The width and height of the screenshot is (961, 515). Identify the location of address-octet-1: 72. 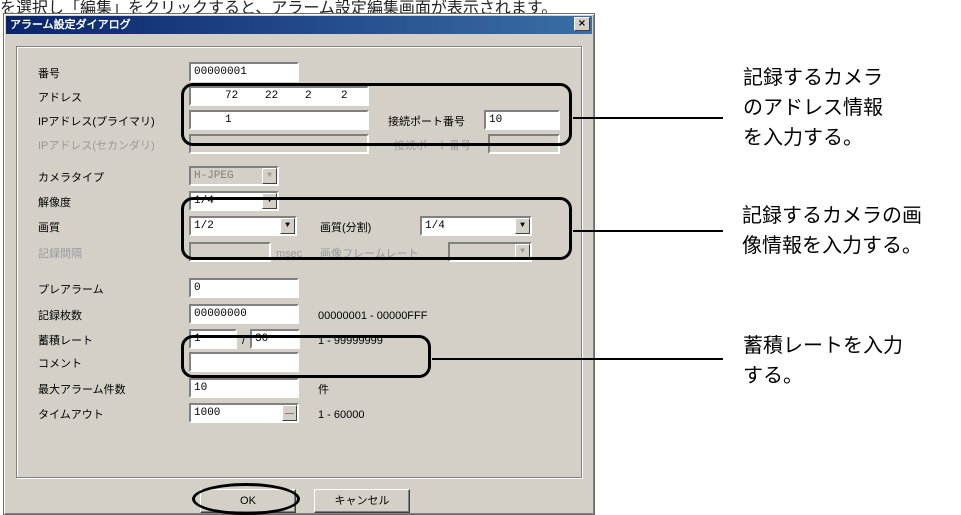
(232, 96).